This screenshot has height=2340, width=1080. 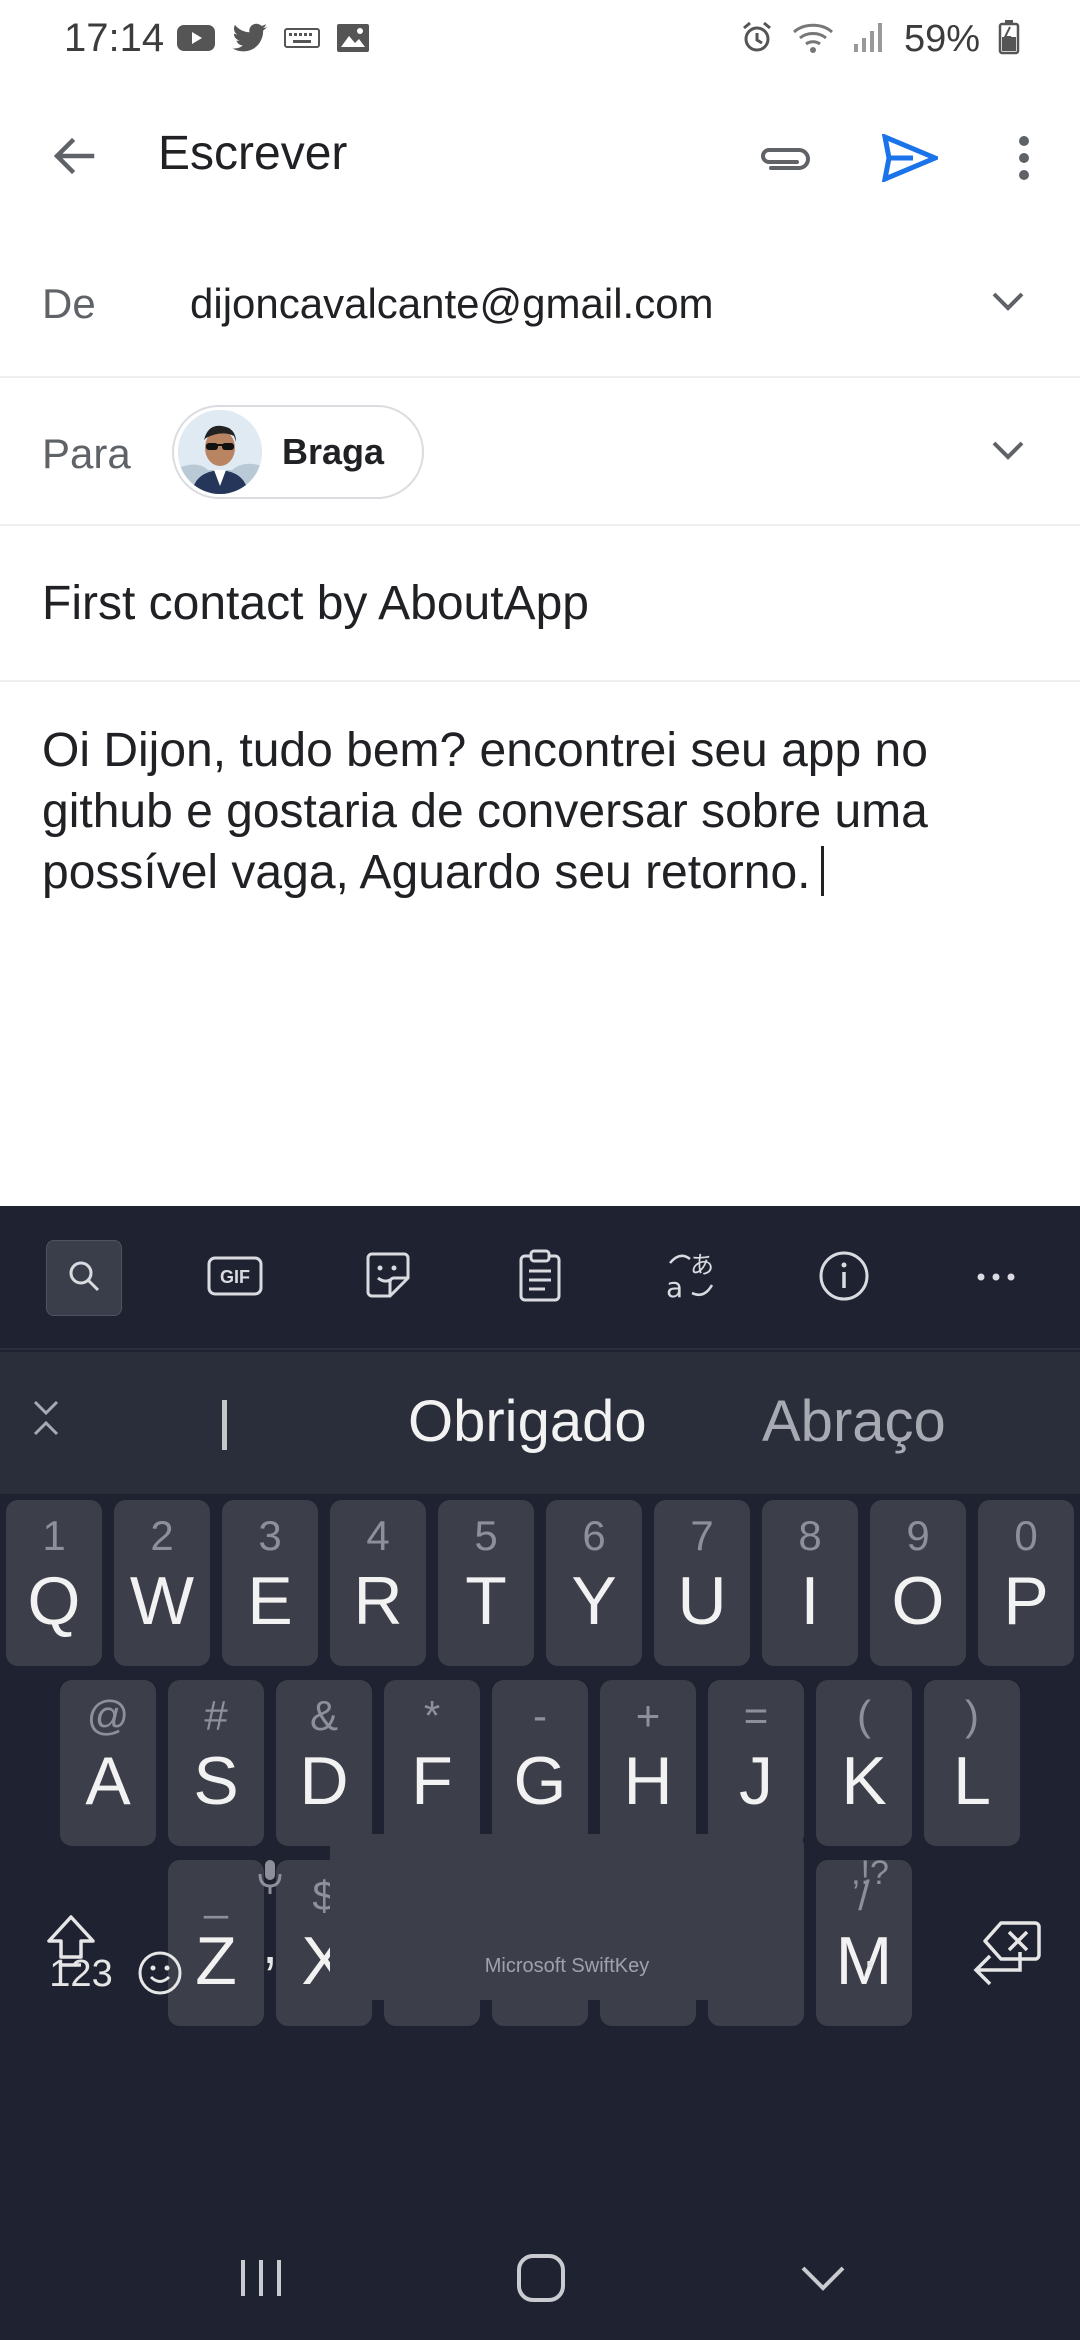 What do you see at coordinates (810, 1583) in the screenshot?
I see `key-i: 8I` at bounding box center [810, 1583].